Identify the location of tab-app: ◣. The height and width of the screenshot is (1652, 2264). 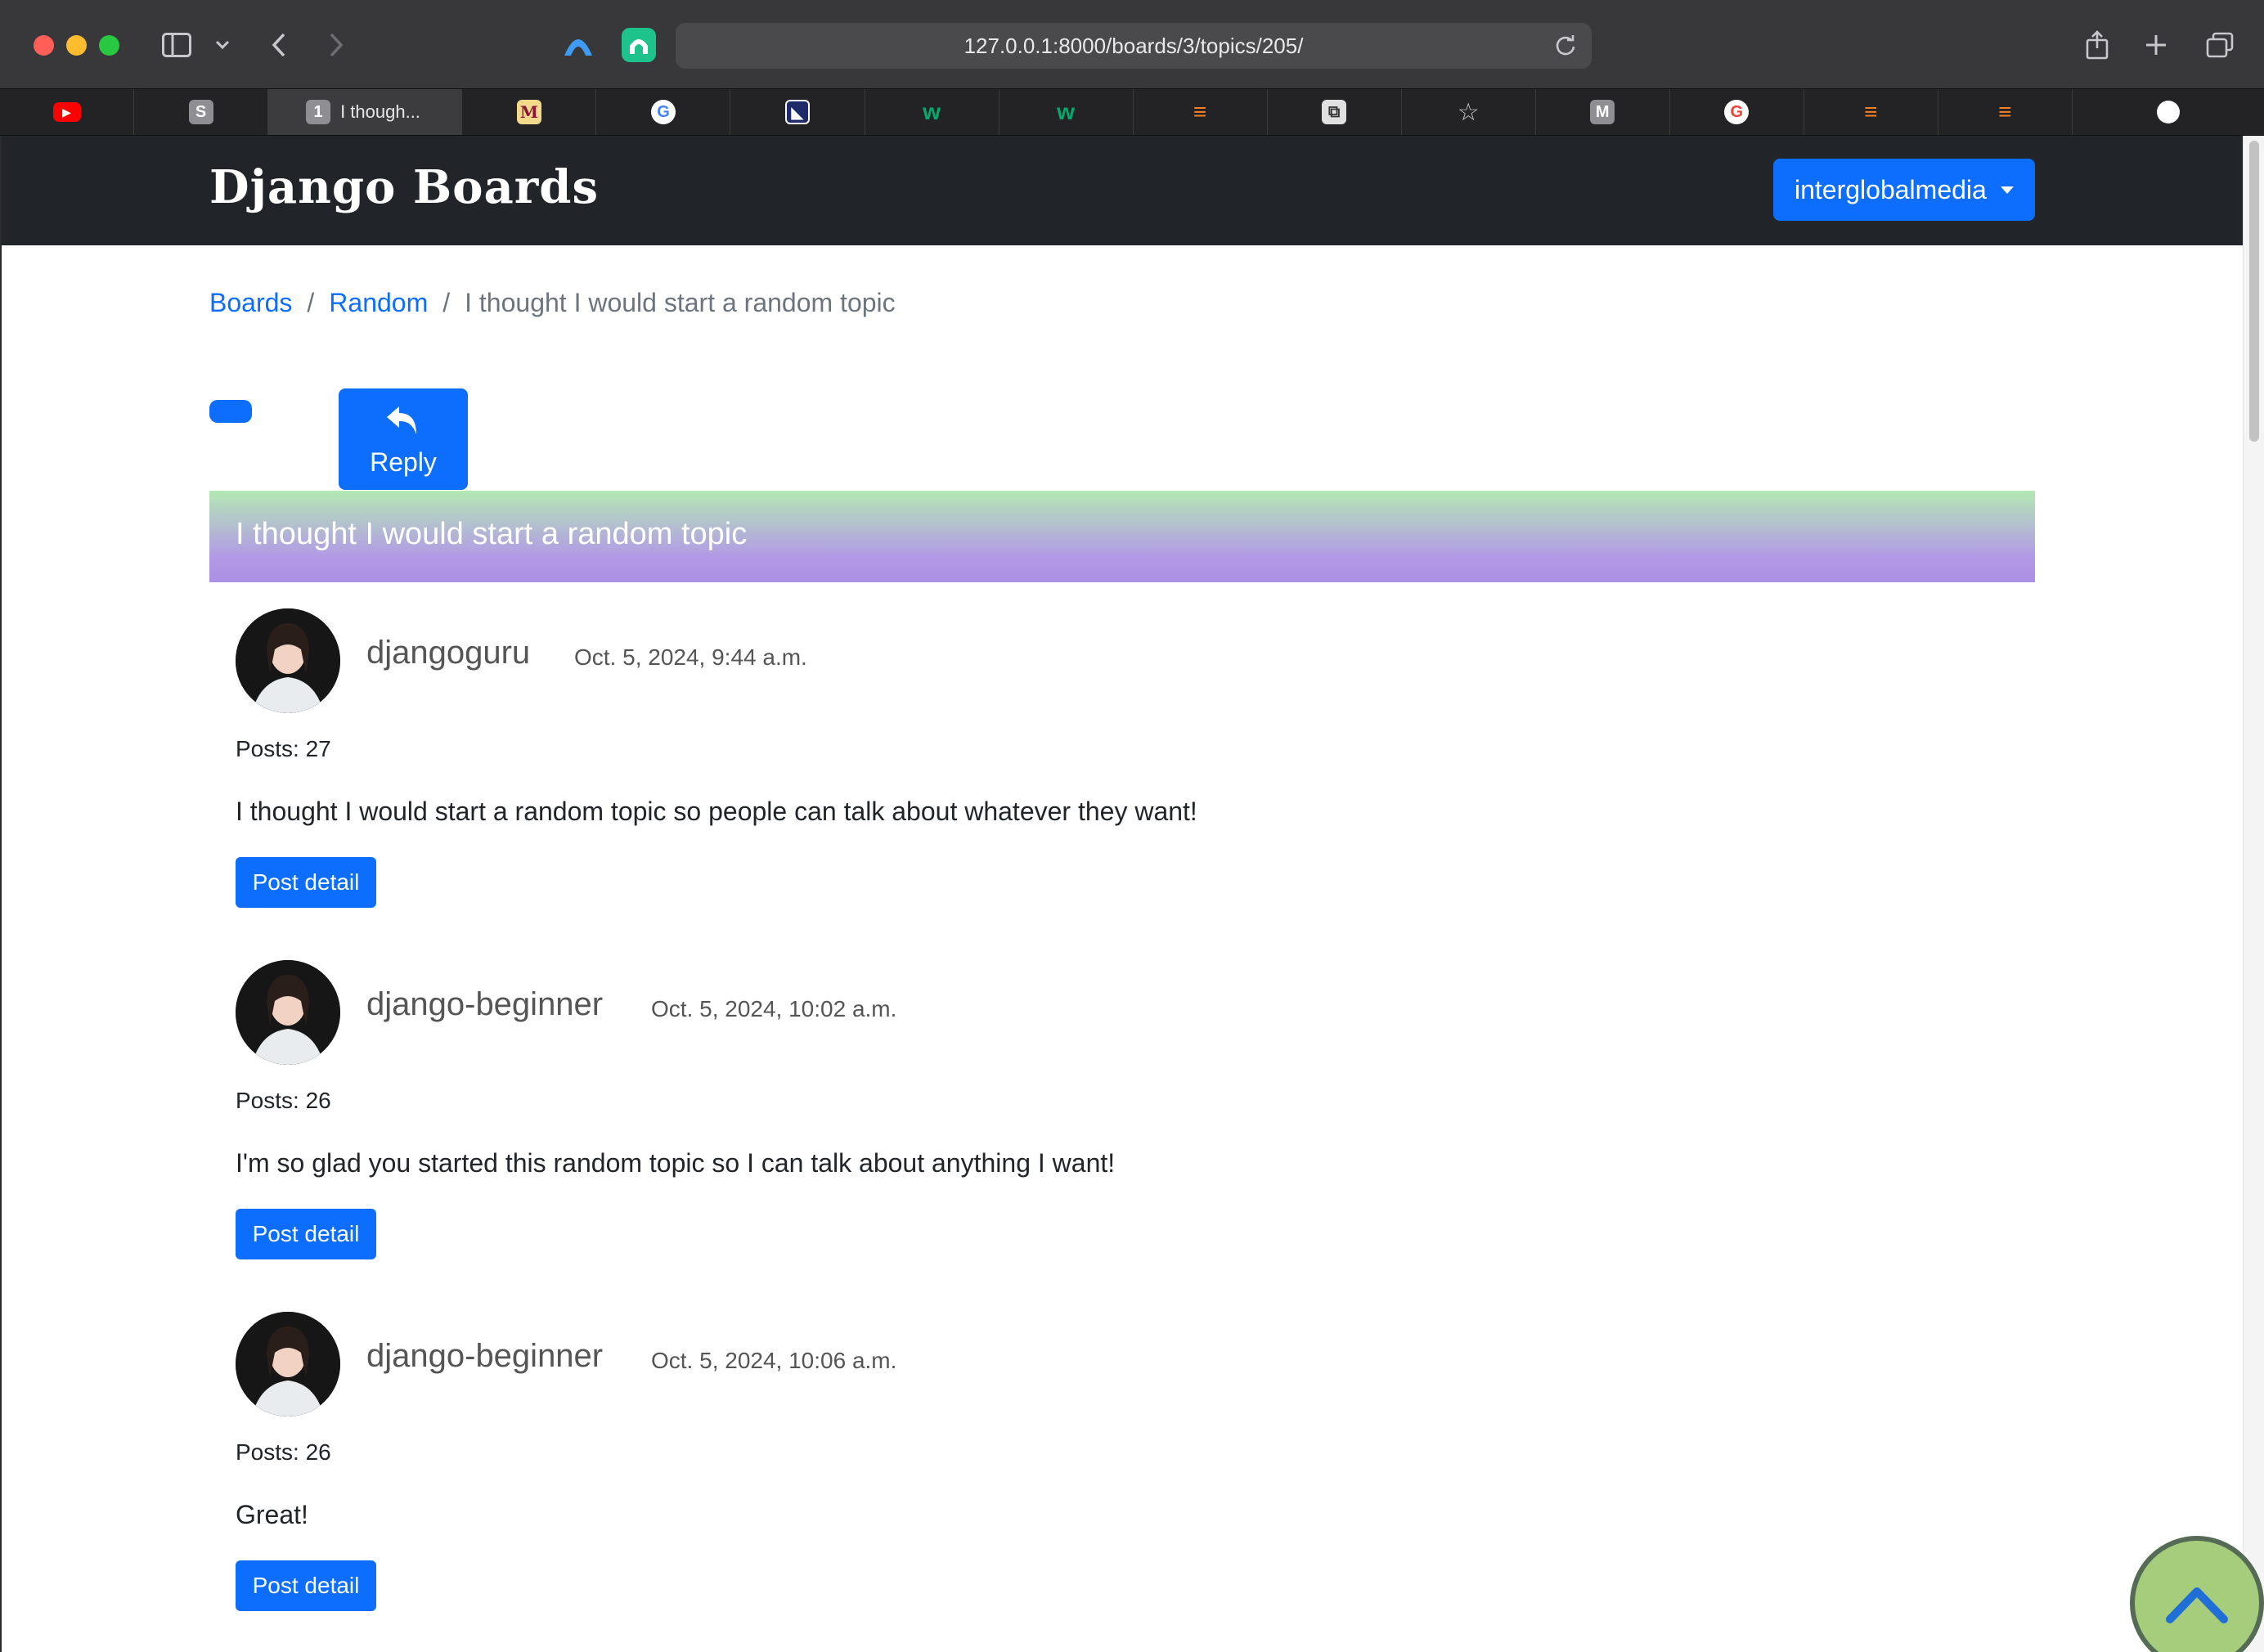
(797, 112).